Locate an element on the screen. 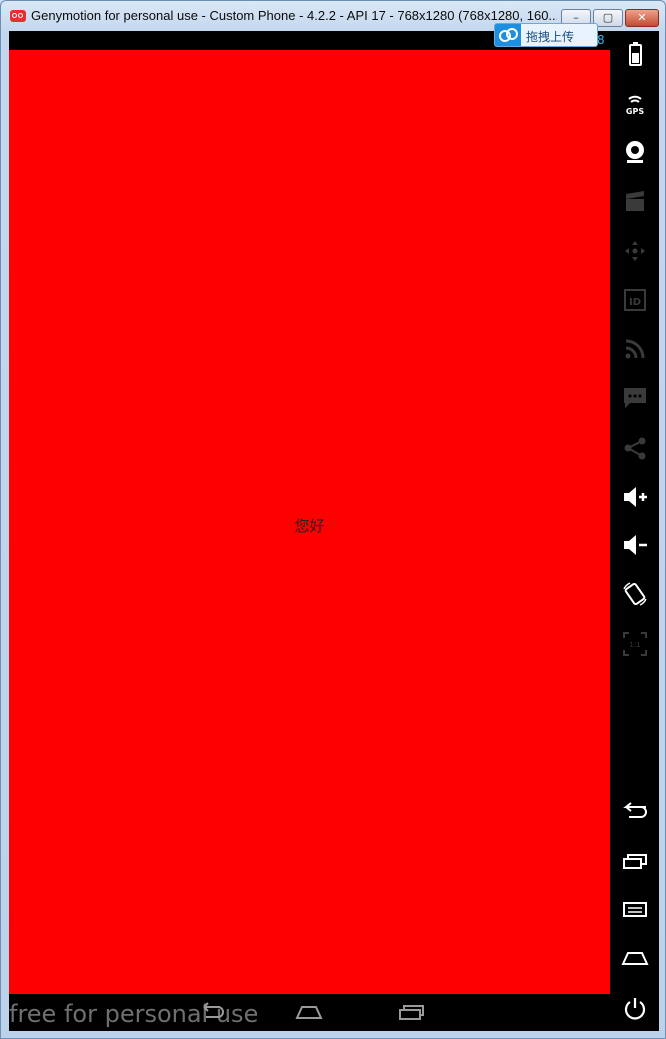 Image resolution: width=666 pixels, height=1039 pixels. power-icon is located at coordinates (635, 1008).